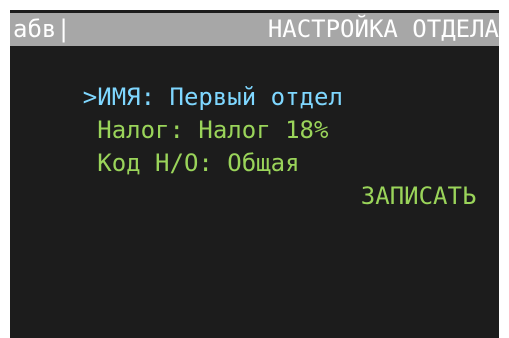 The width and height of the screenshot is (509, 338). I want to click on save-button: ЗАПИСАТЬ, so click(390, 196).